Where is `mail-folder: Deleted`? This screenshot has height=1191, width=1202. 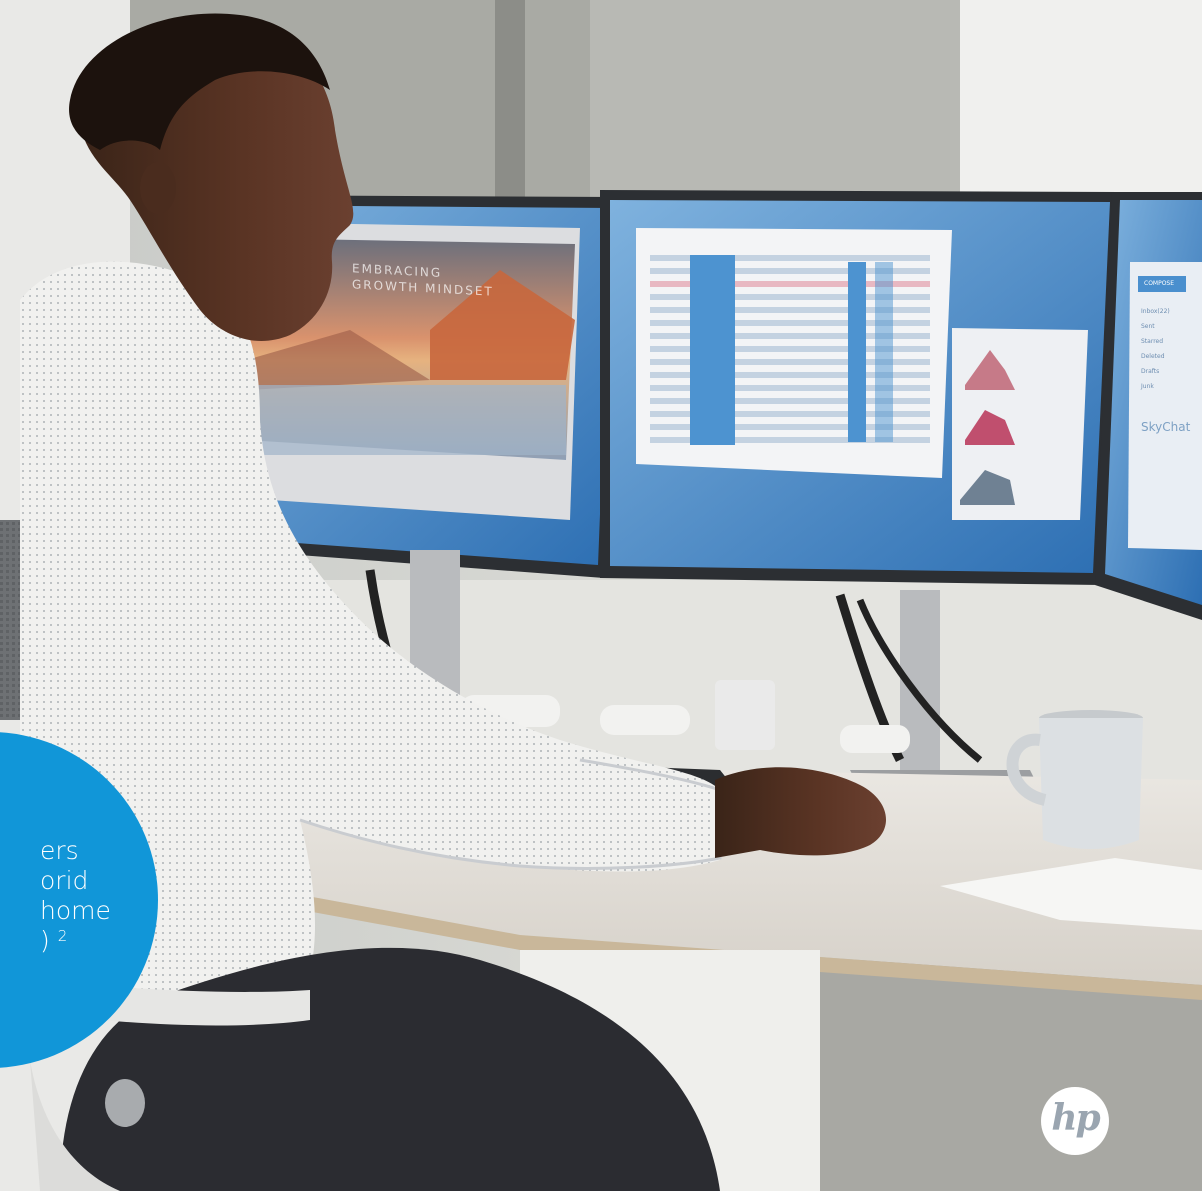
mail-folder: Deleted is located at coordinates (1153, 356).